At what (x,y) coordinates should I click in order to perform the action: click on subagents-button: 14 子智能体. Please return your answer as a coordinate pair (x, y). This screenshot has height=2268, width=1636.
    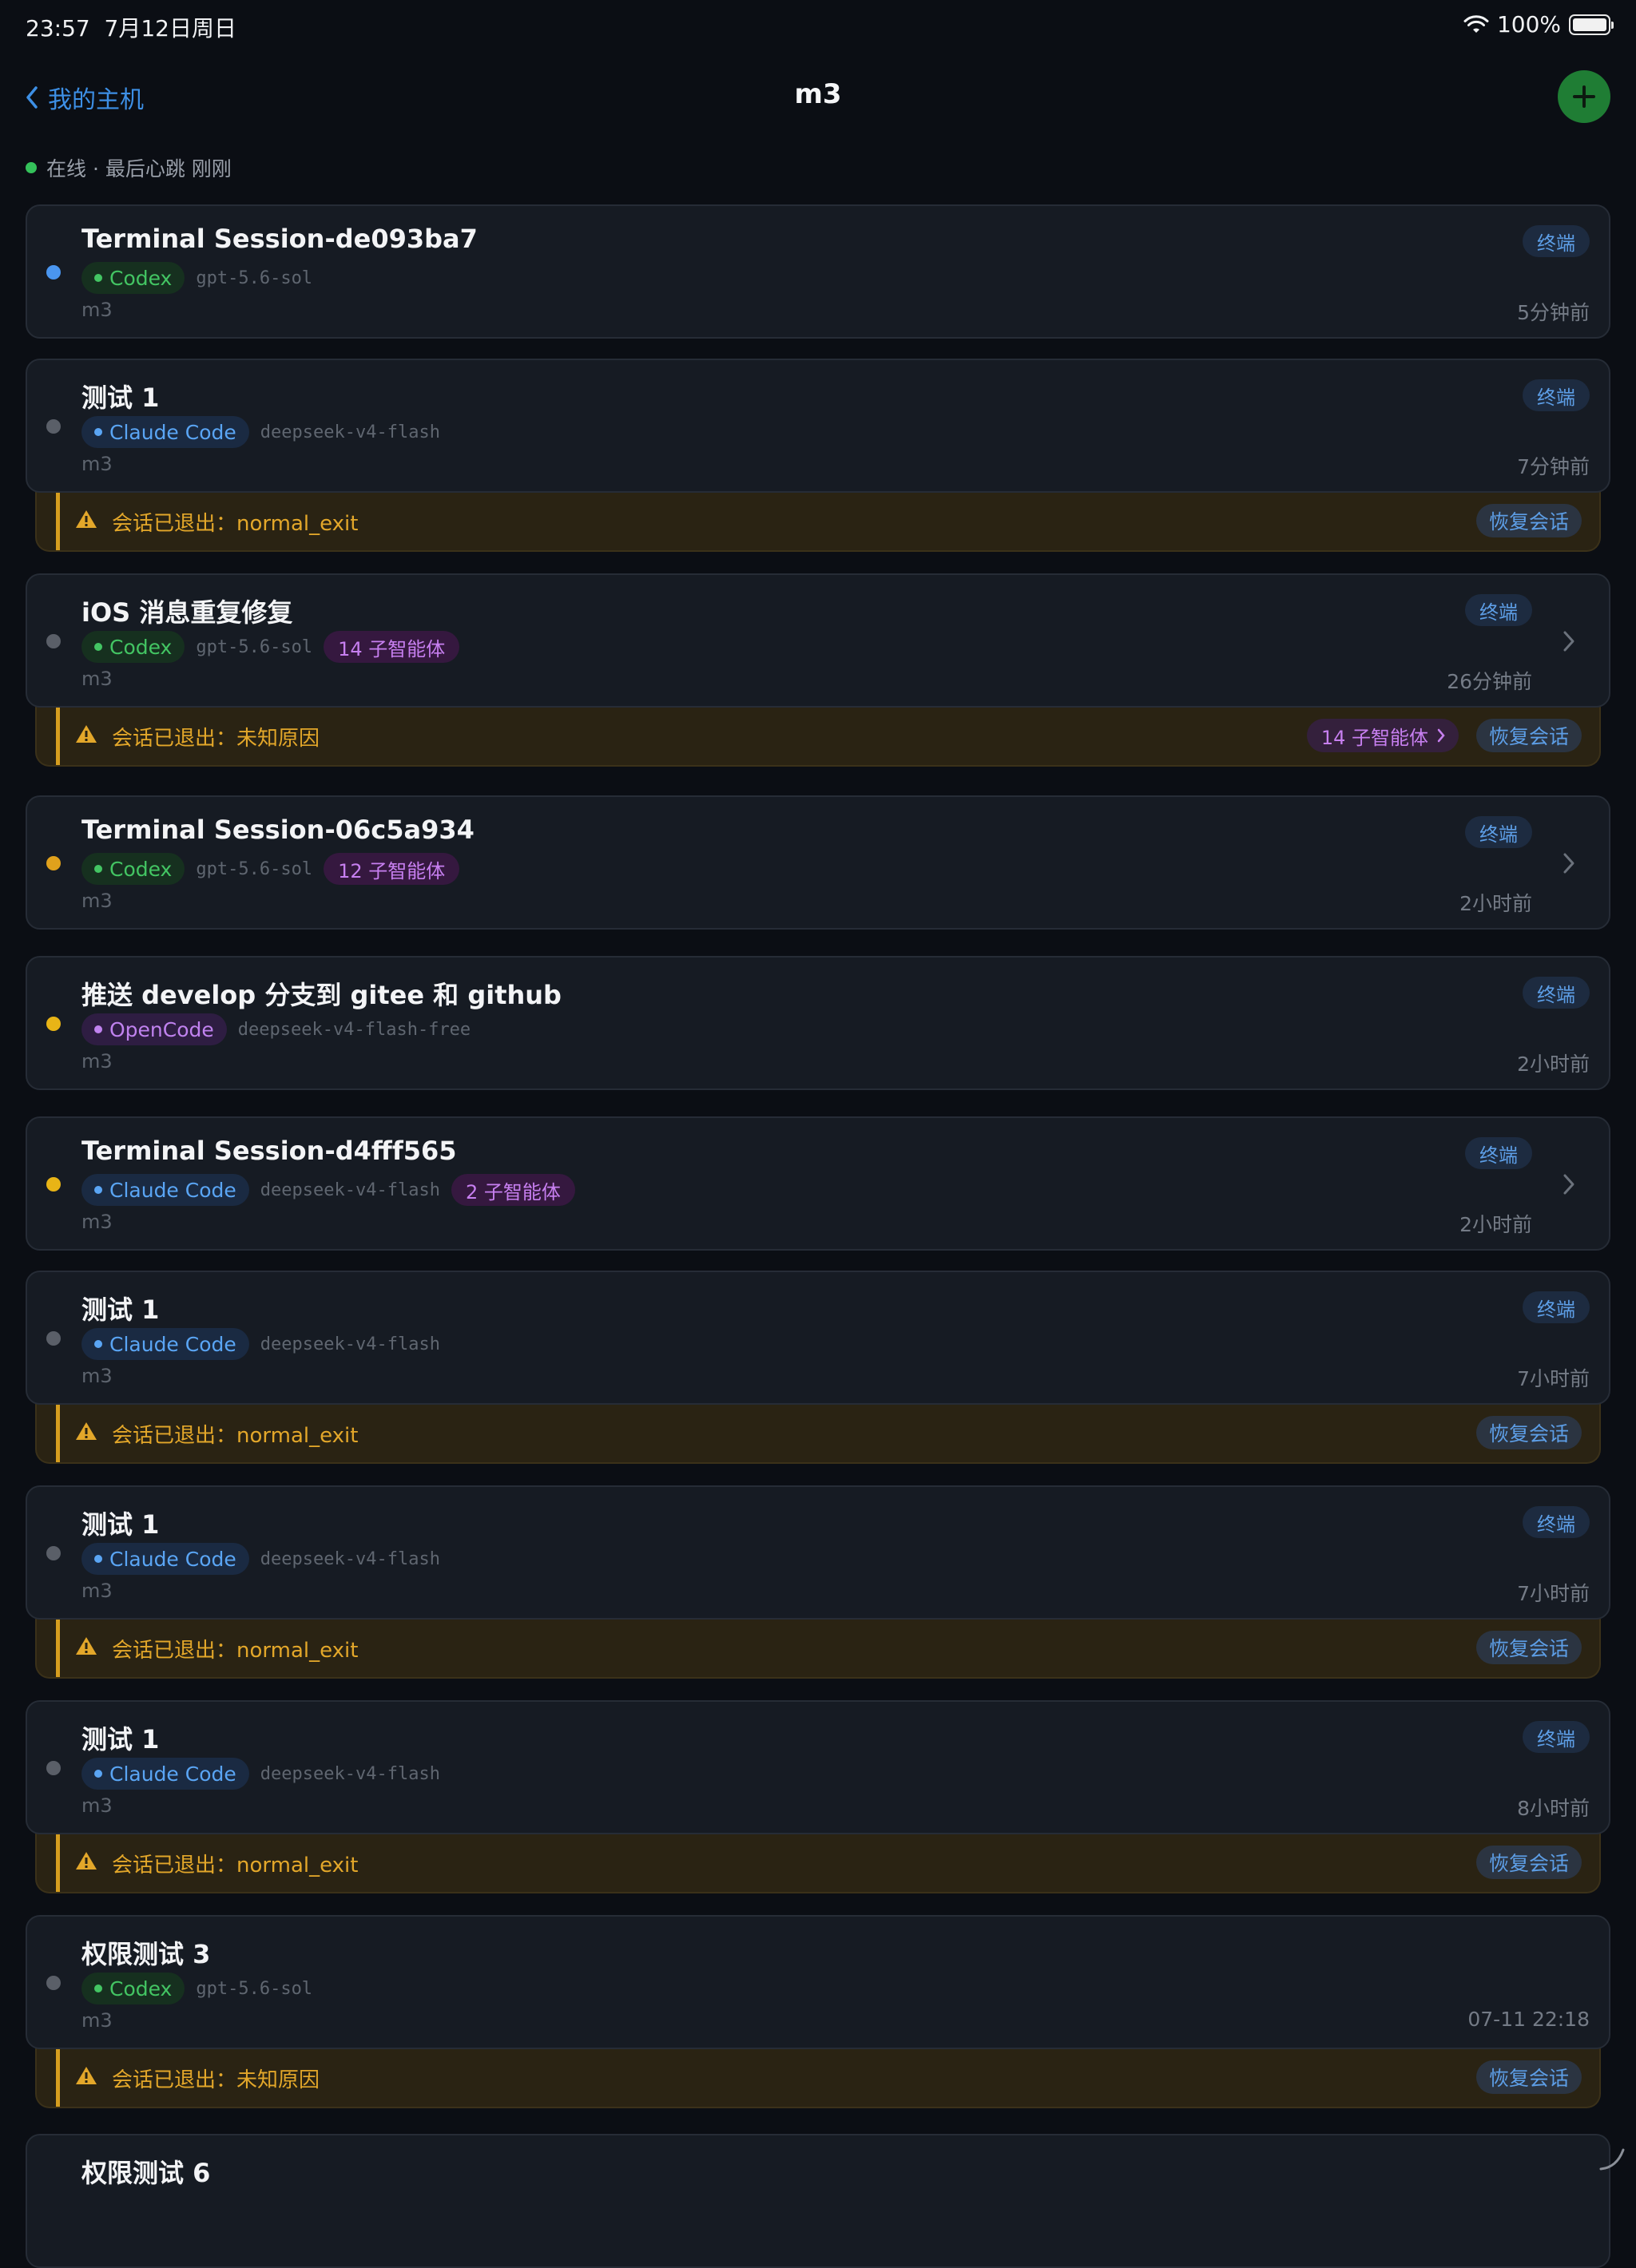
    Looking at the image, I should click on (1382, 735).